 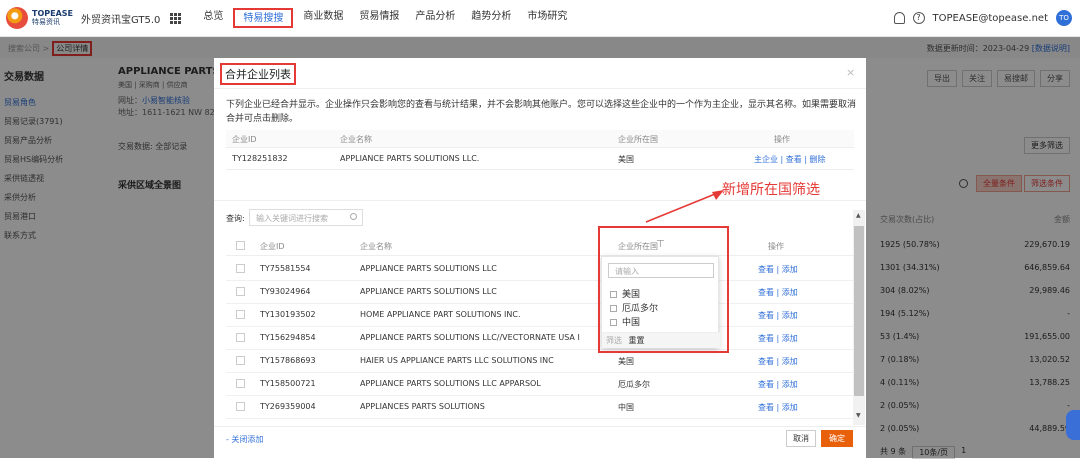 I want to click on row-actions: 主企业 | 查看 | 删除, so click(x=790, y=159).